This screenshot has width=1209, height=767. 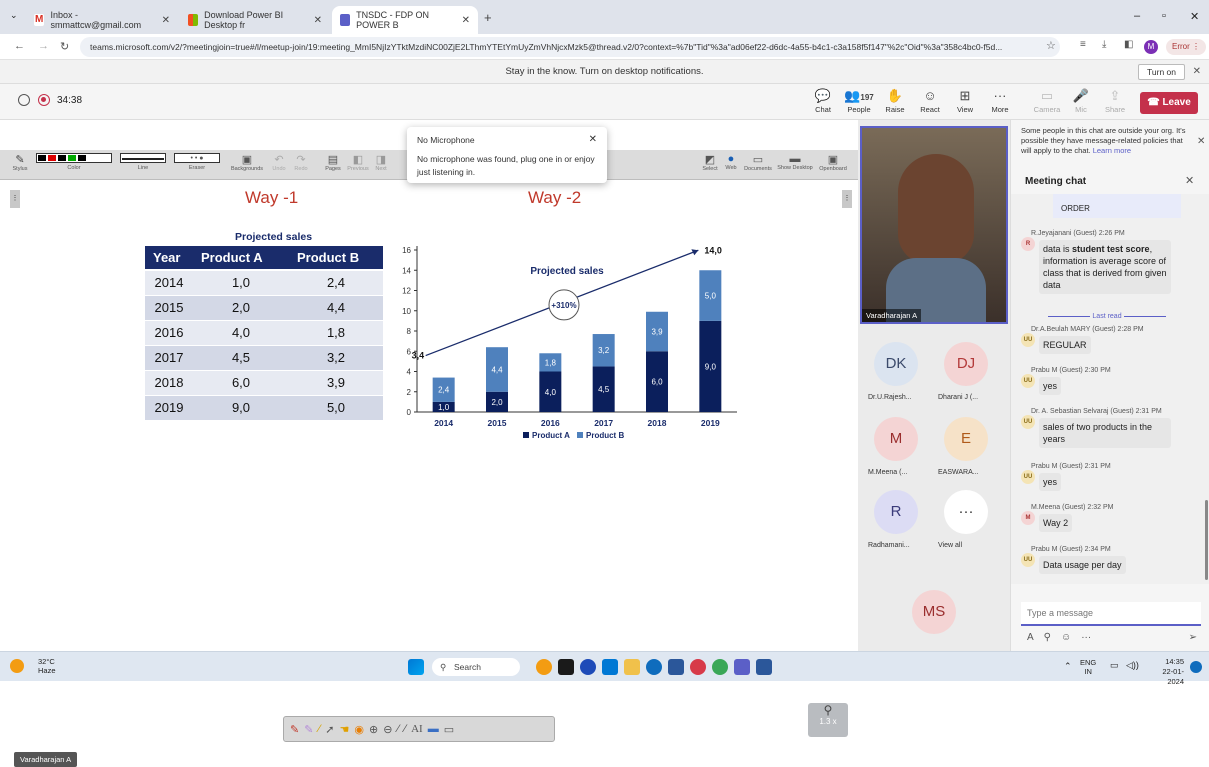 What do you see at coordinates (1132, 665) in the screenshot?
I see `volume-icon: ◁))` at bounding box center [1132, 665].